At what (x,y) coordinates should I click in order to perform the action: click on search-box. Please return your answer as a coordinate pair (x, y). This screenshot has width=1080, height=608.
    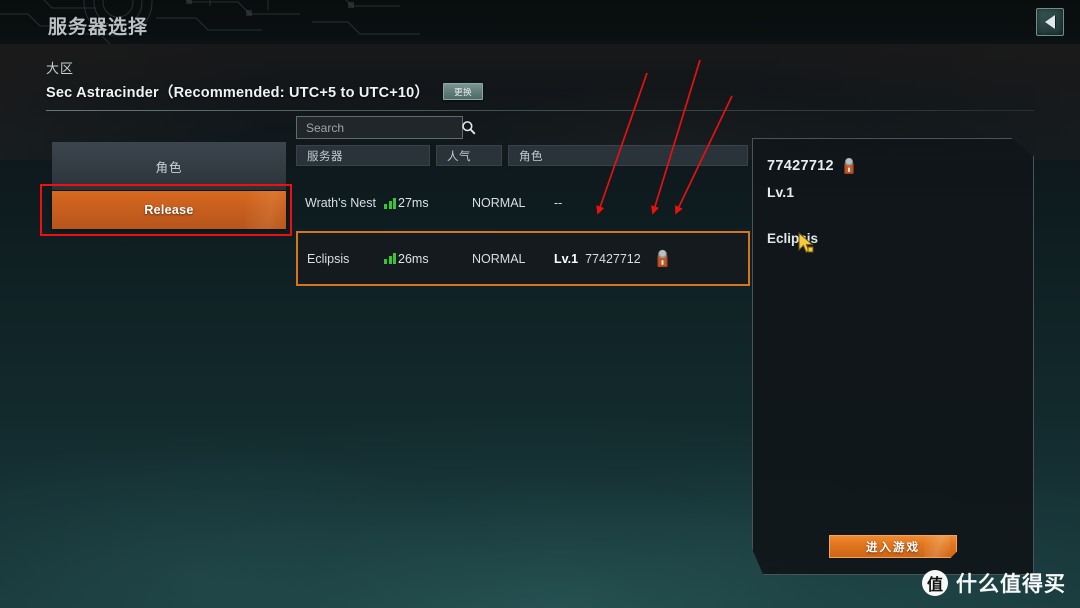
    Looking at the image, I should click on (386, 127).